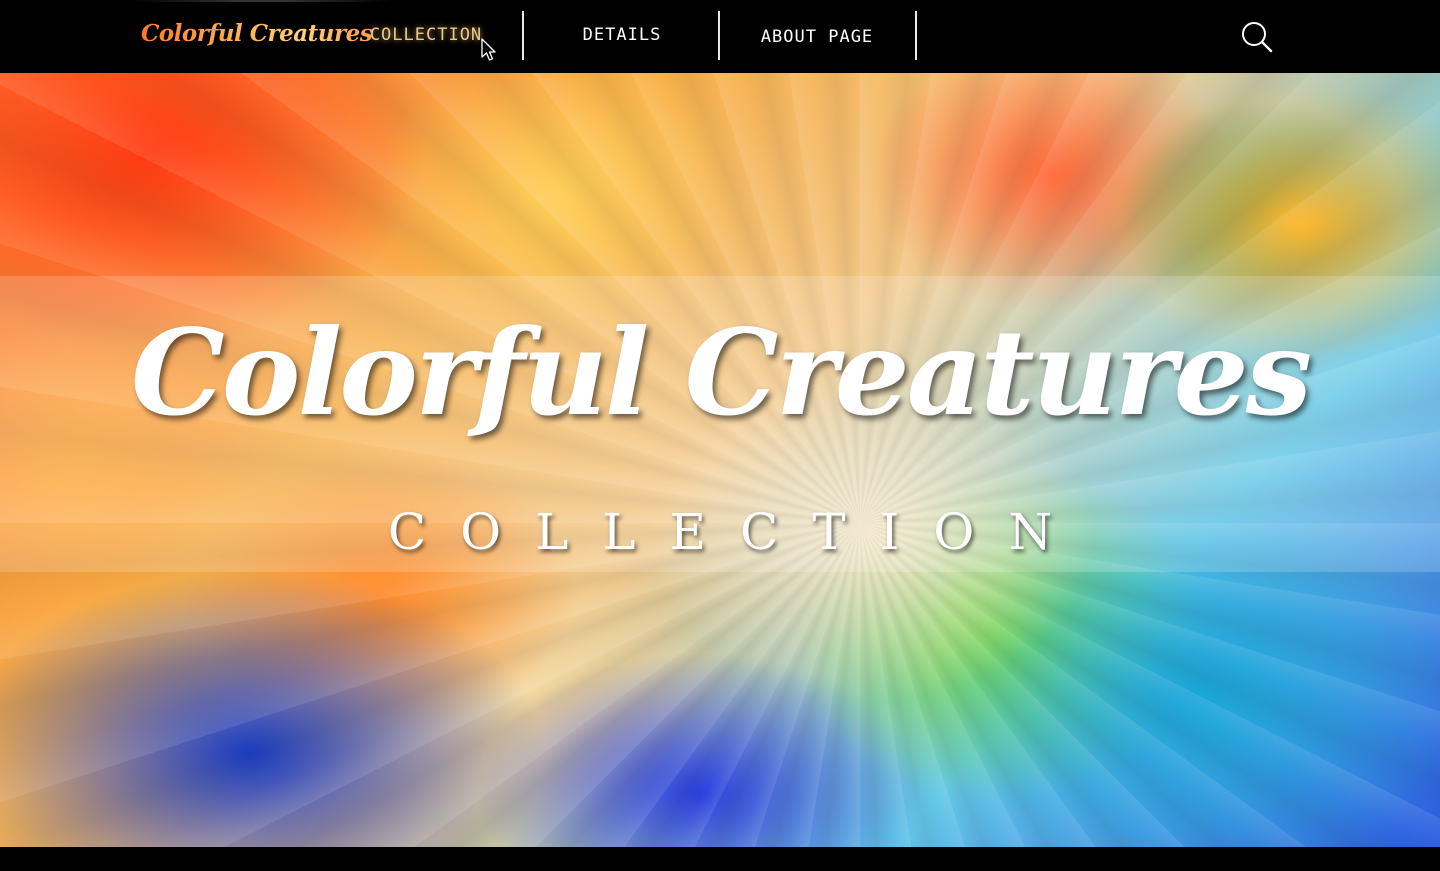 Image resolution: width=1440 pixels, height=871 pixels. I want to click on search-icon, so click(1257, 37).